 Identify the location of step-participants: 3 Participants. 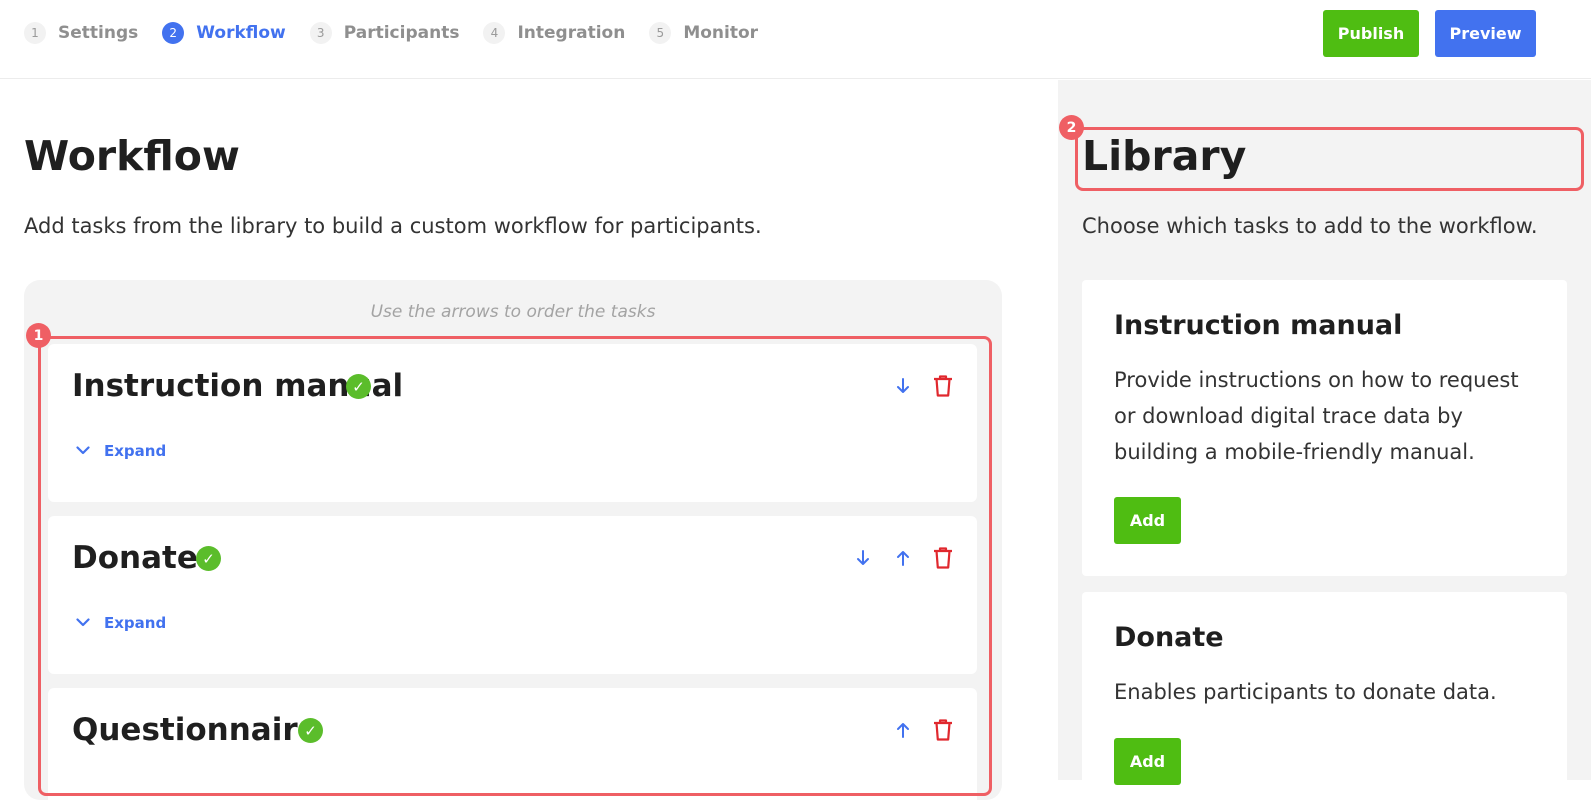
(384, 33).